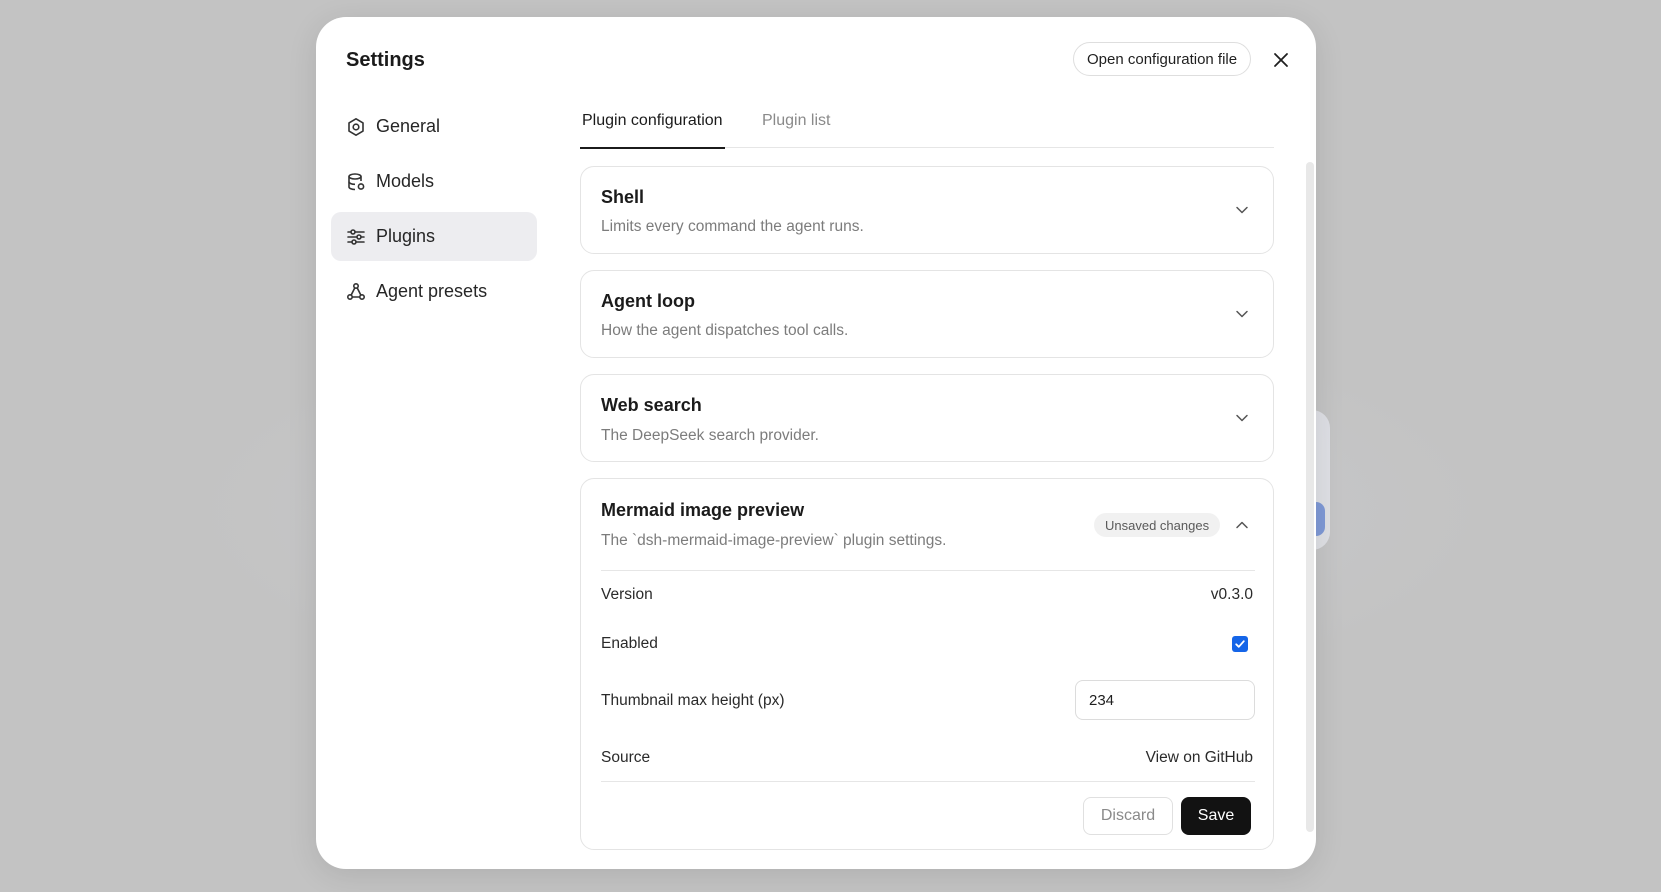 The height and width of the screenshot is (892, 1661). I want to click on open-config-button: Open configuration file, so click(1162, 59).